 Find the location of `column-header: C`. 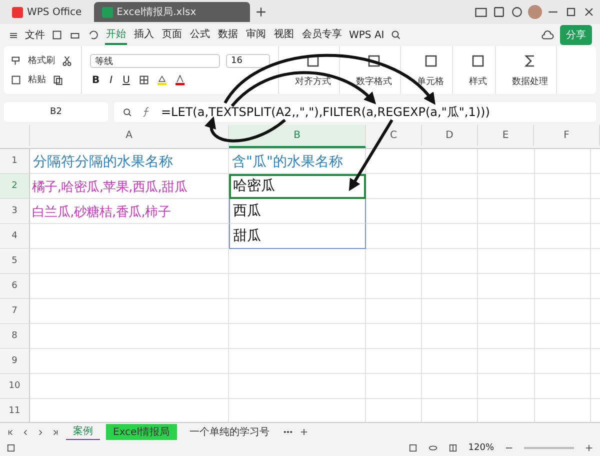

column-header: C is located at coordinates (394, 135).